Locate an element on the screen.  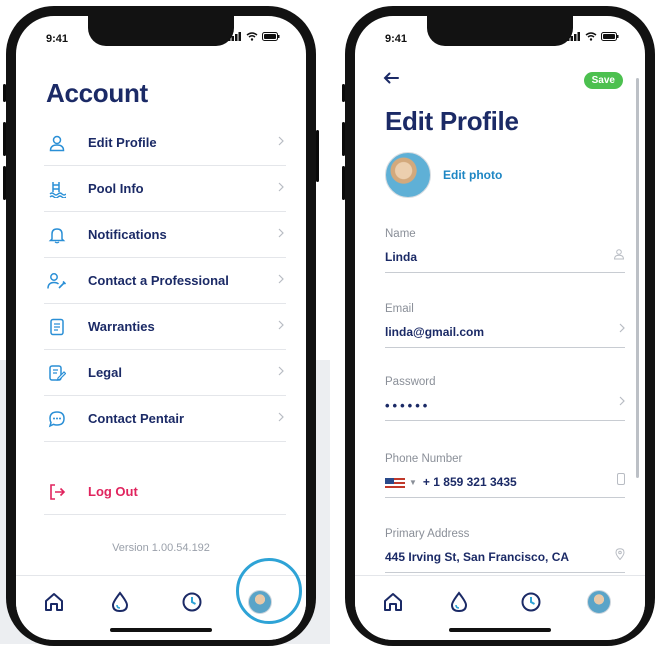
logout-icon is located at coordinates (57, 492).